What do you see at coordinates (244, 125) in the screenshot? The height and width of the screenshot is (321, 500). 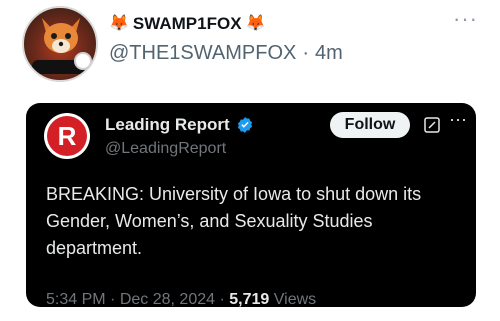 I see `verified-badge-icon` at bounding box center [244, 125].